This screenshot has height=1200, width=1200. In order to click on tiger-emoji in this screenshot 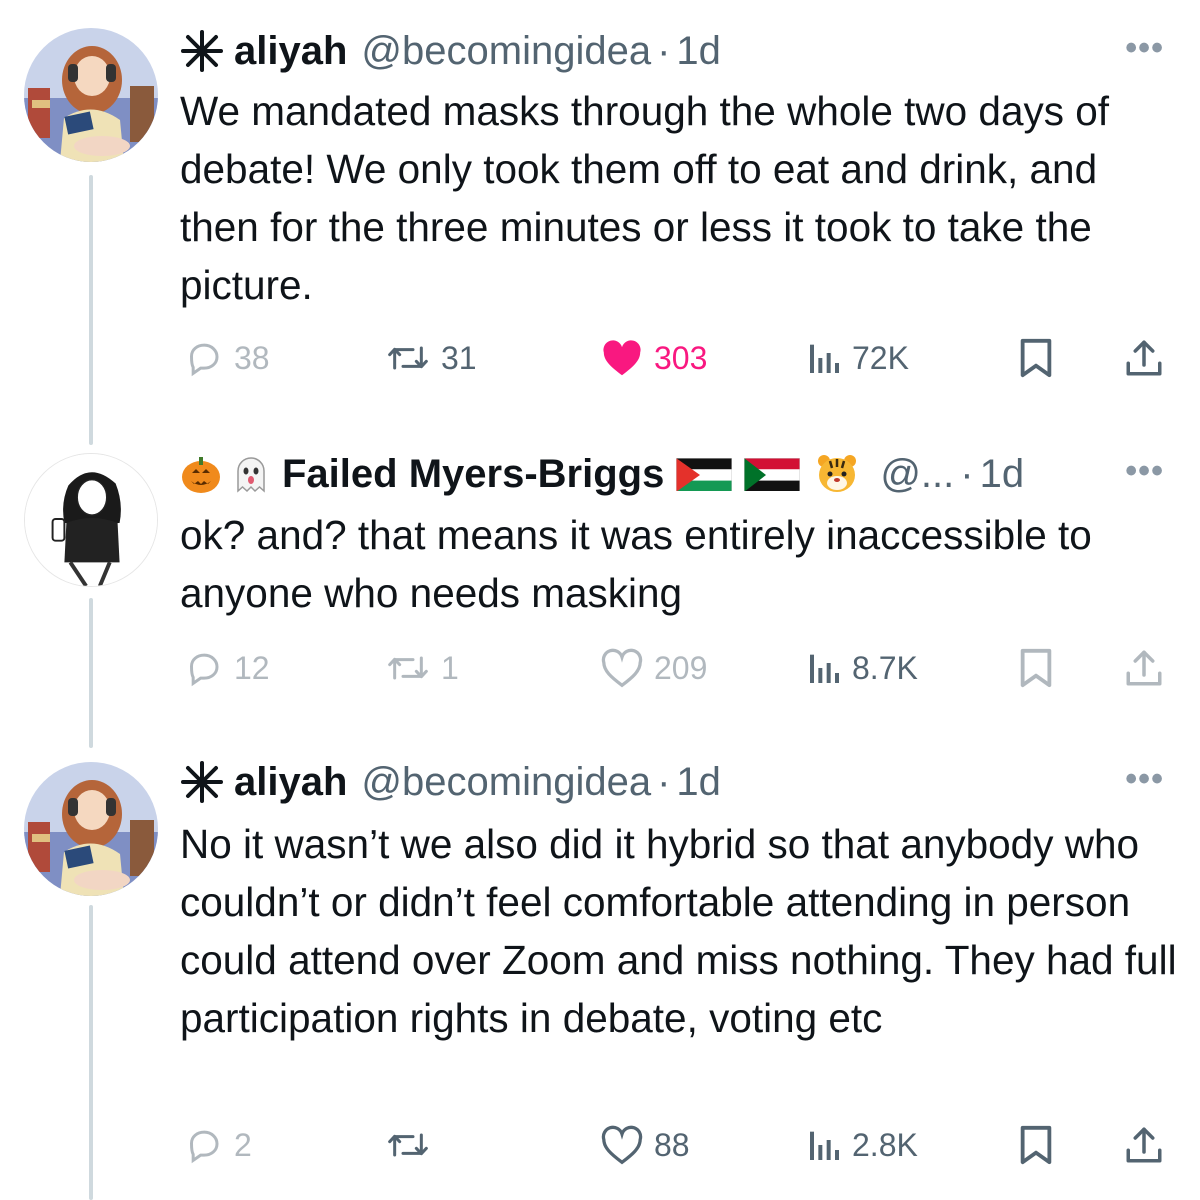, I will do `click(837, 473)`.